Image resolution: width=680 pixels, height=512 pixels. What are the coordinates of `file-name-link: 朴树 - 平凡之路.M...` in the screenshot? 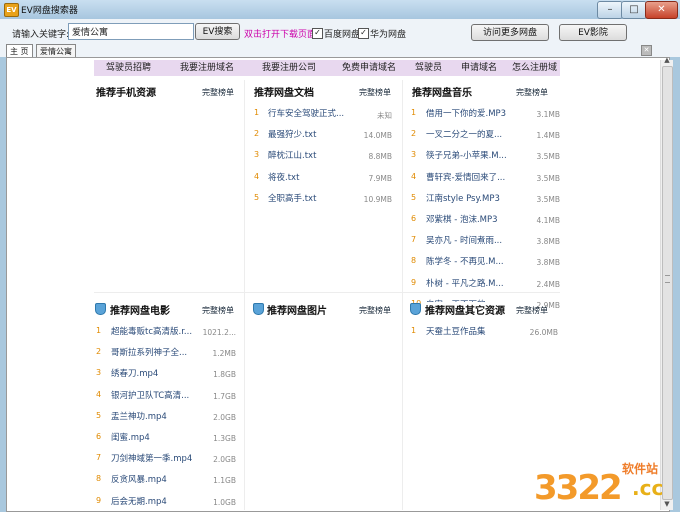 It's located at (470, 283).